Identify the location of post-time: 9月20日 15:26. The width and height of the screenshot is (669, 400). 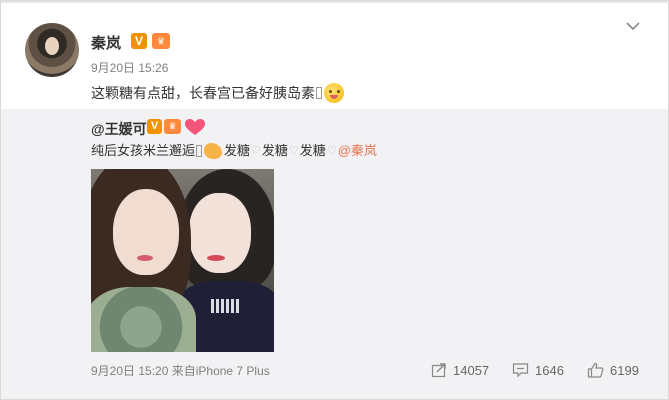
(129, 67).